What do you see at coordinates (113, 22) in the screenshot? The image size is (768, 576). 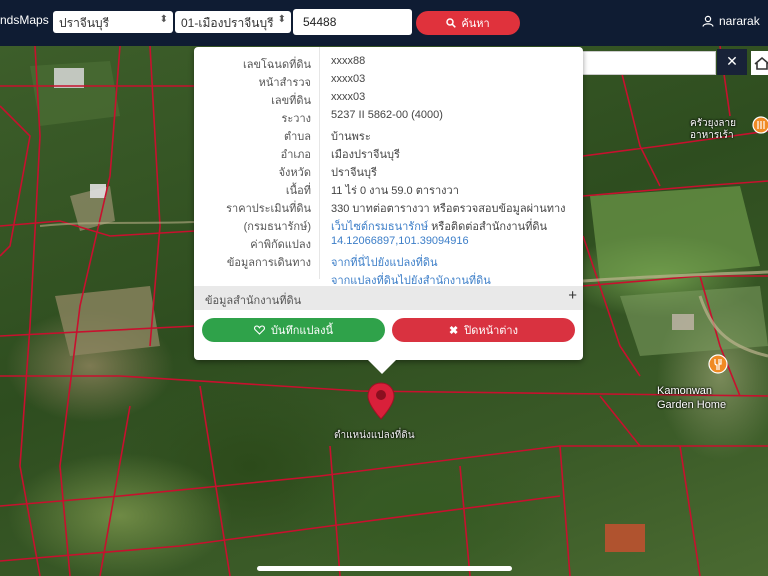 I see `province-select: ปราจีนบุรี ⬍` at bounding box center [113, 22].